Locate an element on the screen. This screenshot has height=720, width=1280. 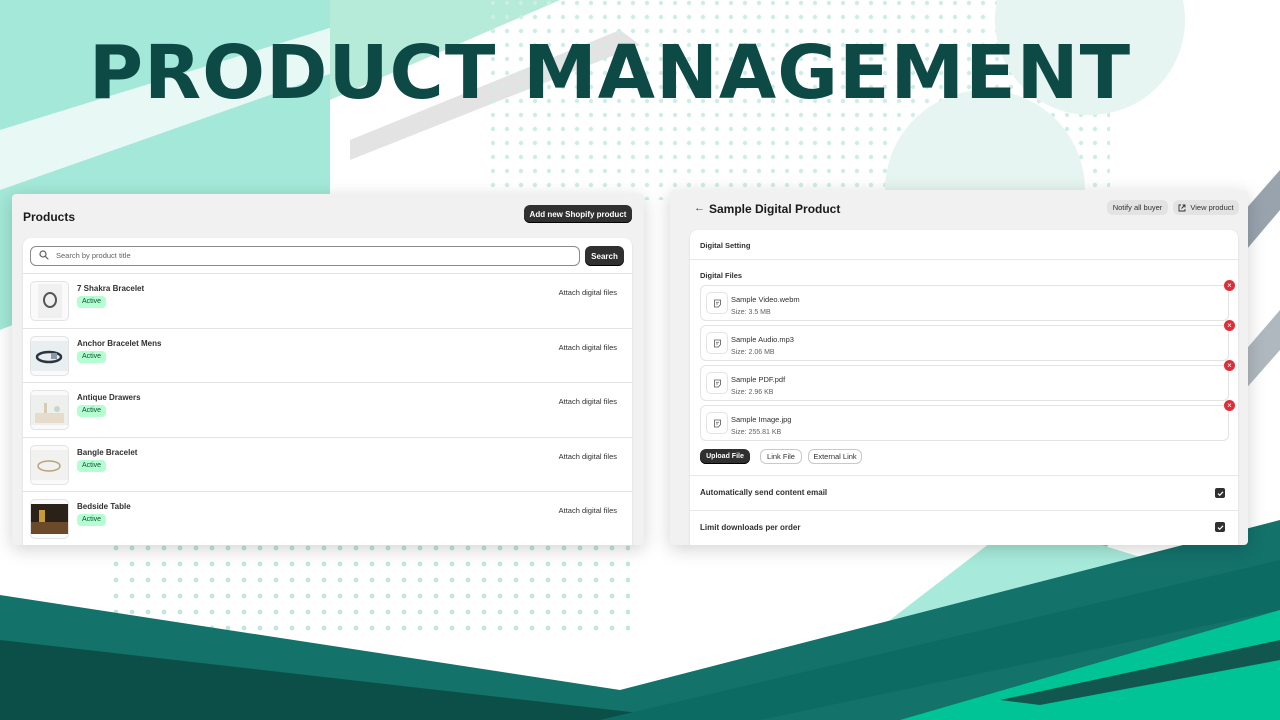
file-name: Sample PDF.pdf is located at coordinates (758, 379).